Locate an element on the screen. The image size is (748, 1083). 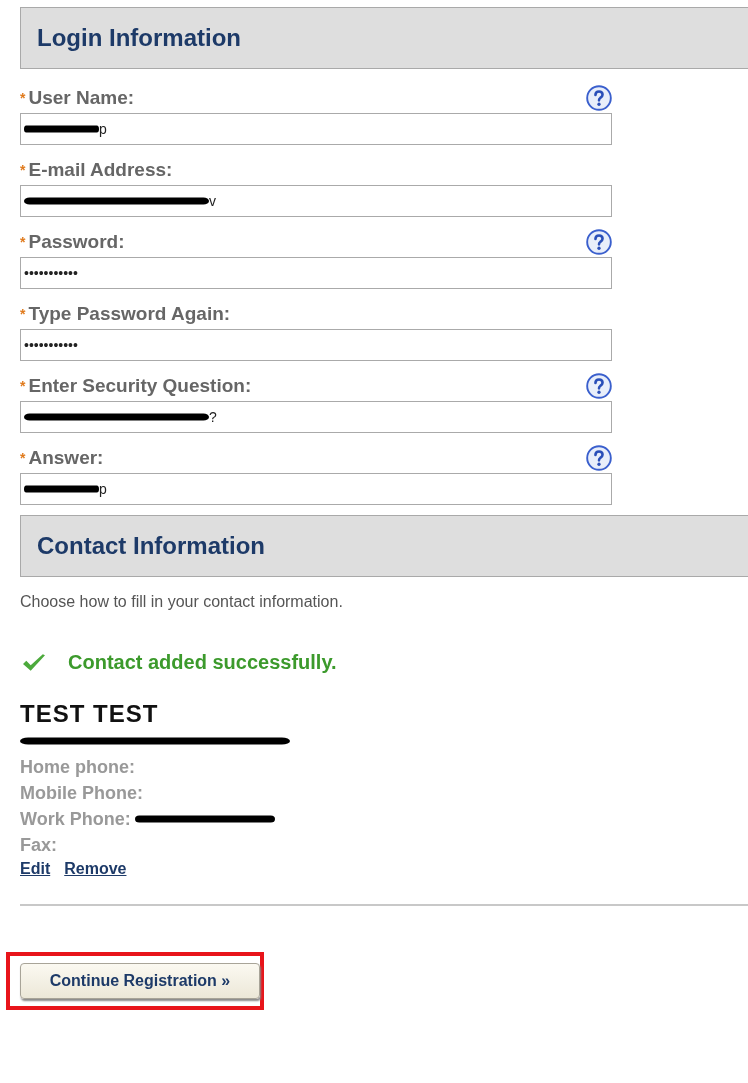
contact-detail: Fax: is located at coordinates (38, 845).